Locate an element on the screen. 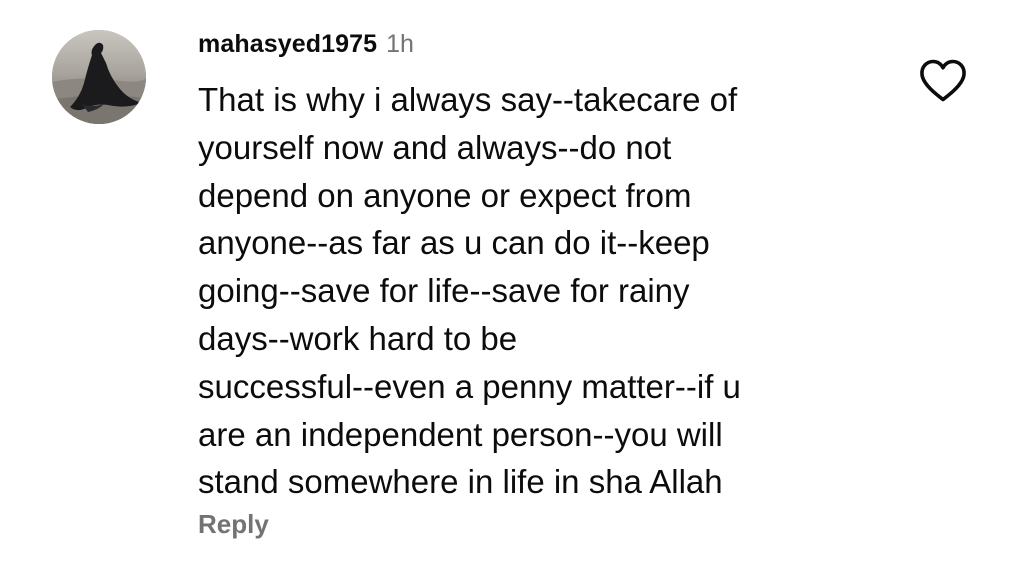  reply-button: Reply is located at coordinates (233, 524).